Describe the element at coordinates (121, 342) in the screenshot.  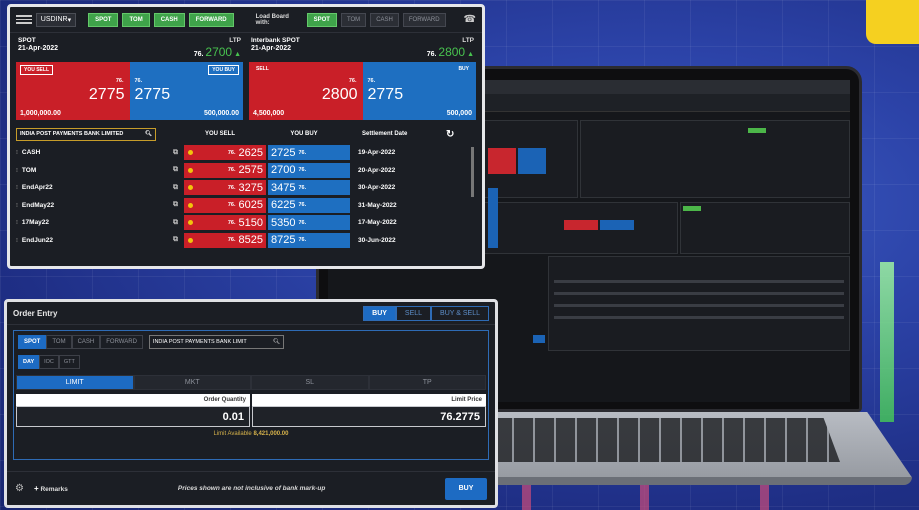
I see `tenor-forward: FORWARD` at that location.